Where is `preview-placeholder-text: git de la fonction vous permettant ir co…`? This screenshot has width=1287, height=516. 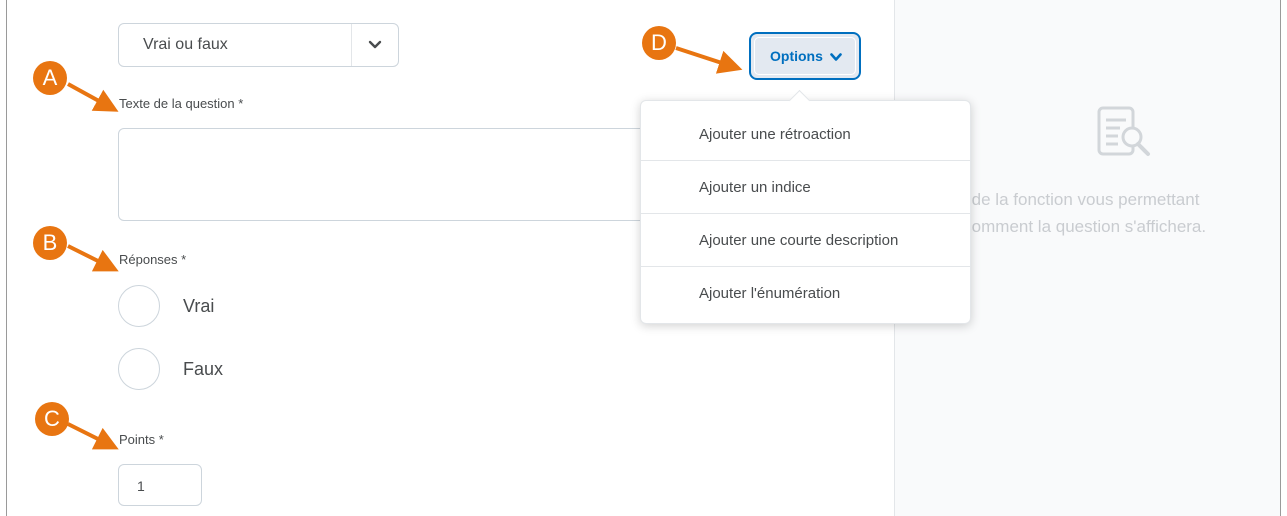 preview-placeholder-text: git de la fonction vous permettant ir co… is located at coordinates (1114, 213).